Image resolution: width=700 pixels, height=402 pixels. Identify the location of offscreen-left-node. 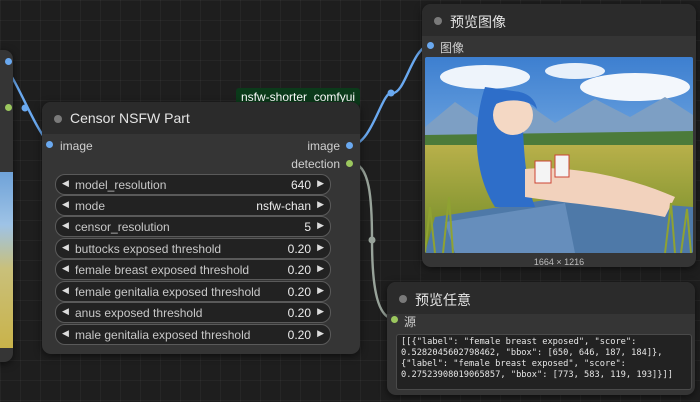
(6, 206).